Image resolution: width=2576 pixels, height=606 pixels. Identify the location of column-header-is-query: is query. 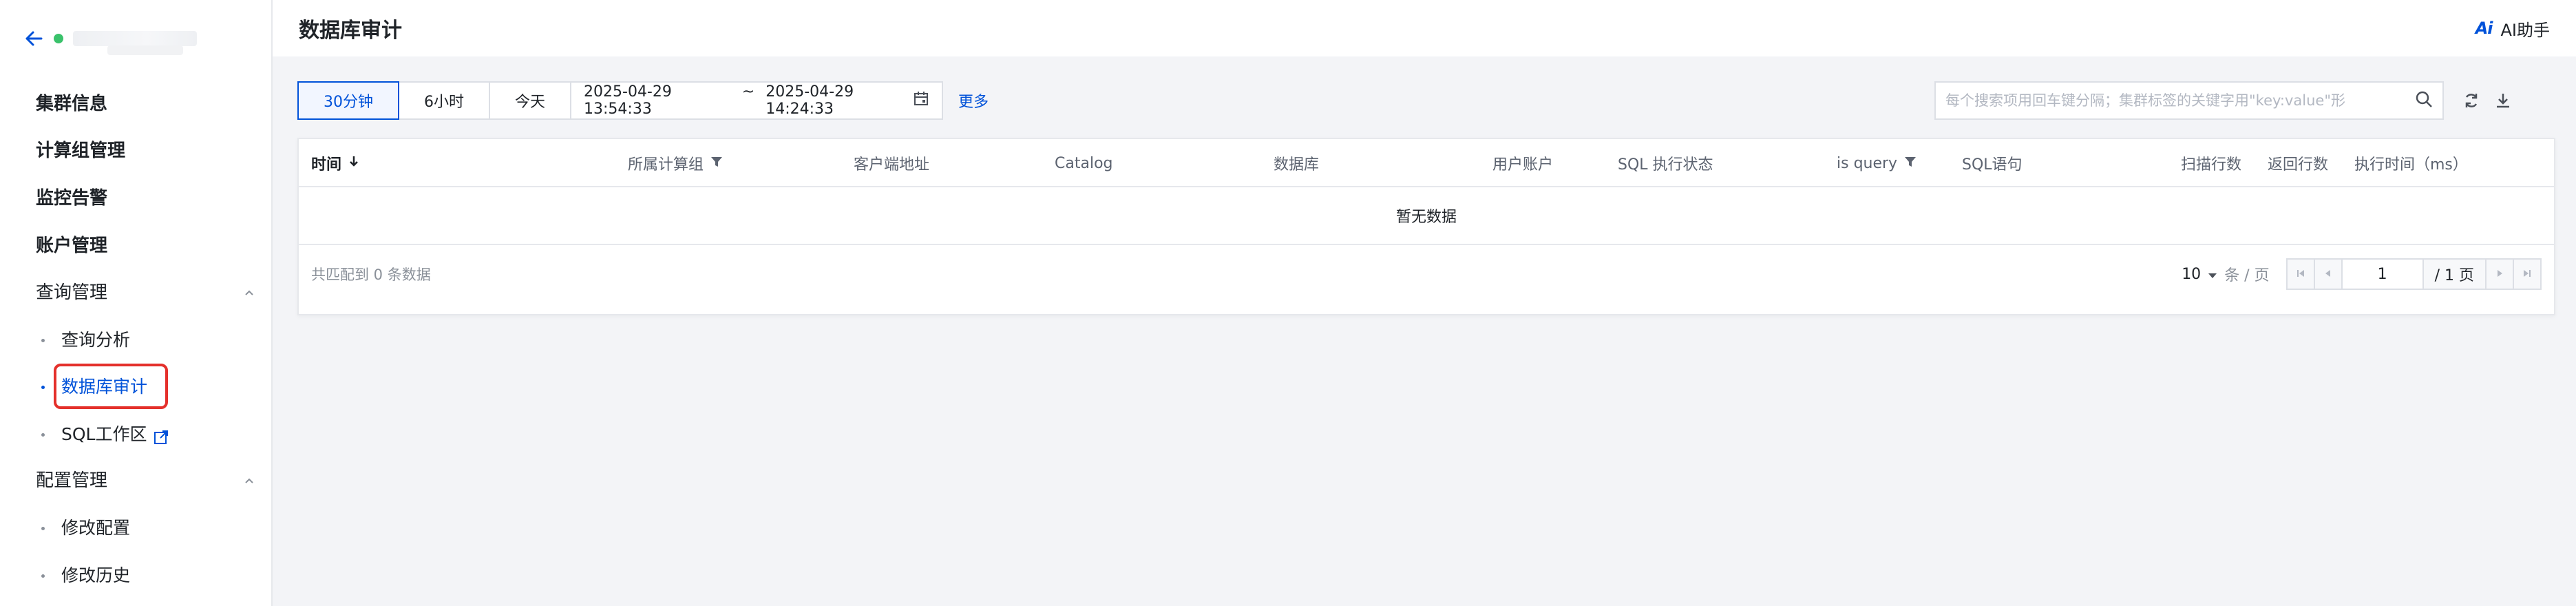
(1877, 163).